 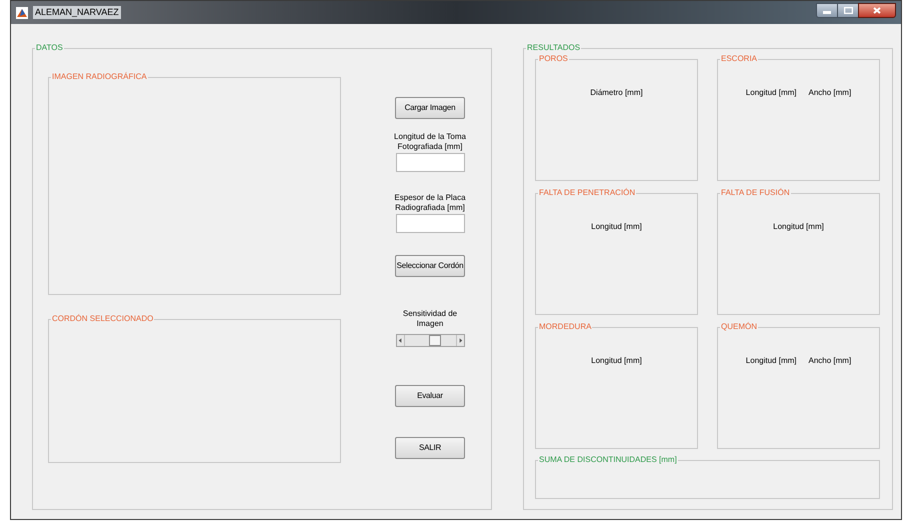 What do you see at coordinates (460, 340) in the screenshot?
I see `right-arrow-icon` at bounding box center [460, 340].